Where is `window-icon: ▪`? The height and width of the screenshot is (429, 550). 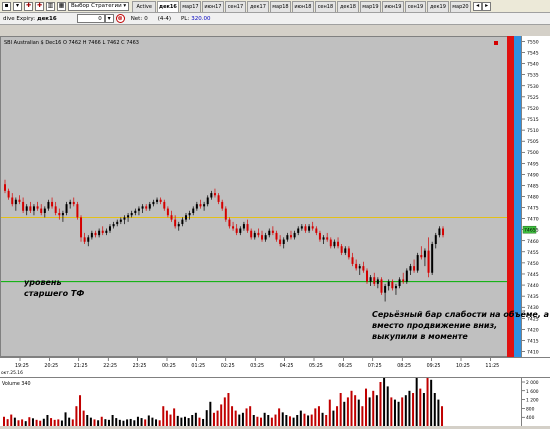
window-icon: ▪ is located at coordinates (6, 6).